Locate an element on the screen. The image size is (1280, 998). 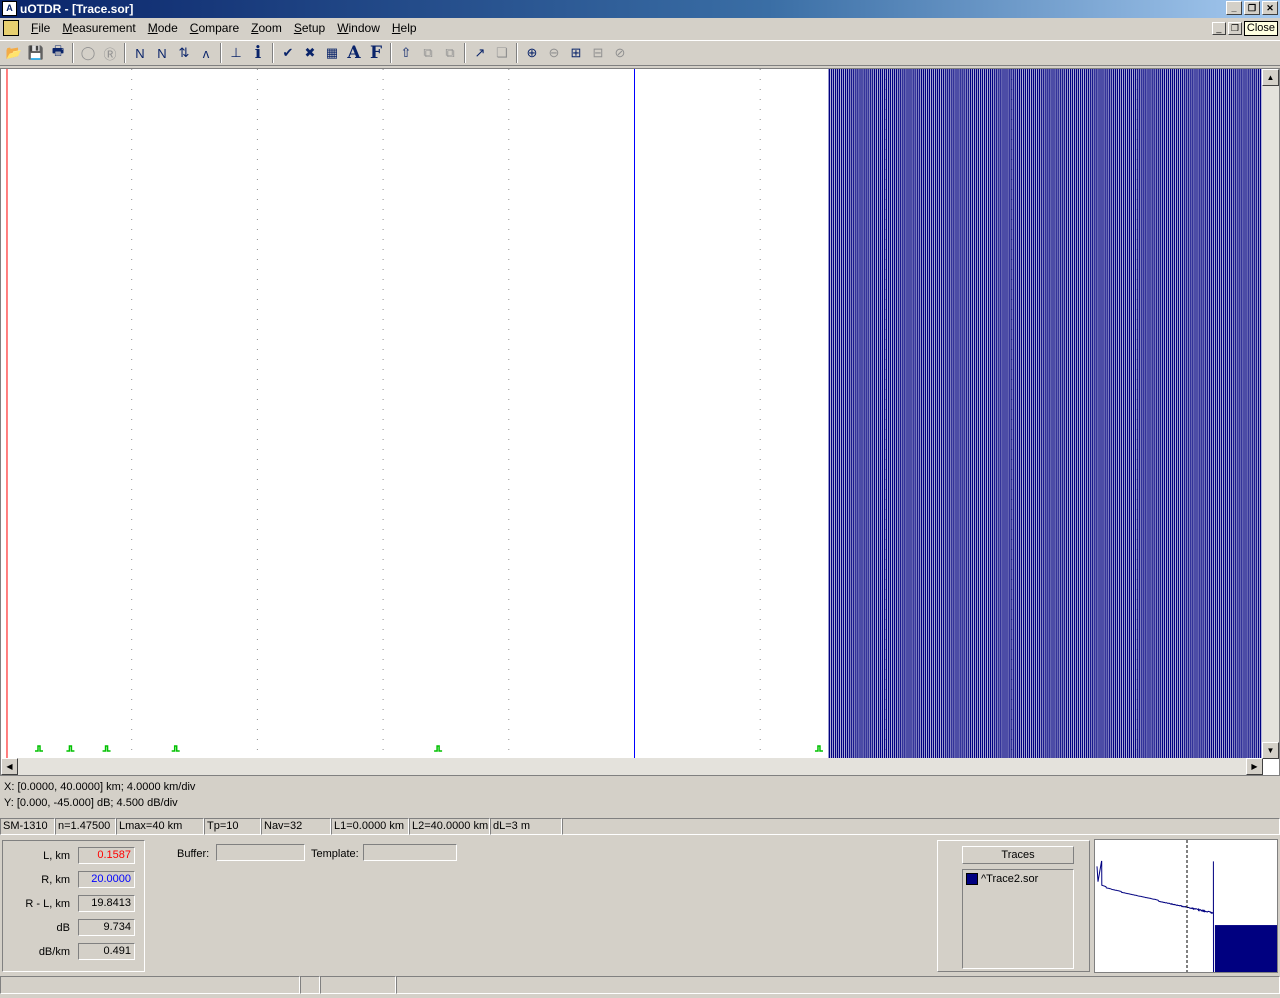
menu-file: File is located at coordinates (40, 28).